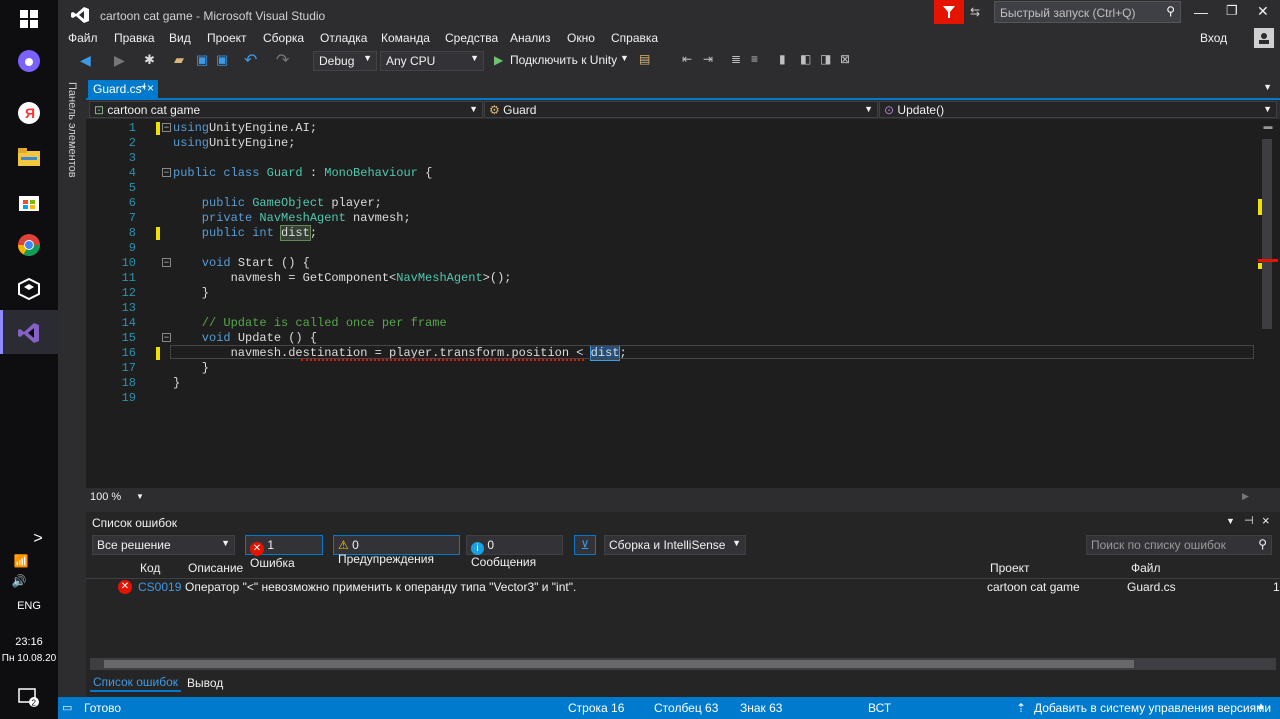 This screenshot has height=719, width=1280. What do you see at coordinates (29, 333) in the screenshot?
I see `visual-studio-icon` at bounding box center [29, 333].